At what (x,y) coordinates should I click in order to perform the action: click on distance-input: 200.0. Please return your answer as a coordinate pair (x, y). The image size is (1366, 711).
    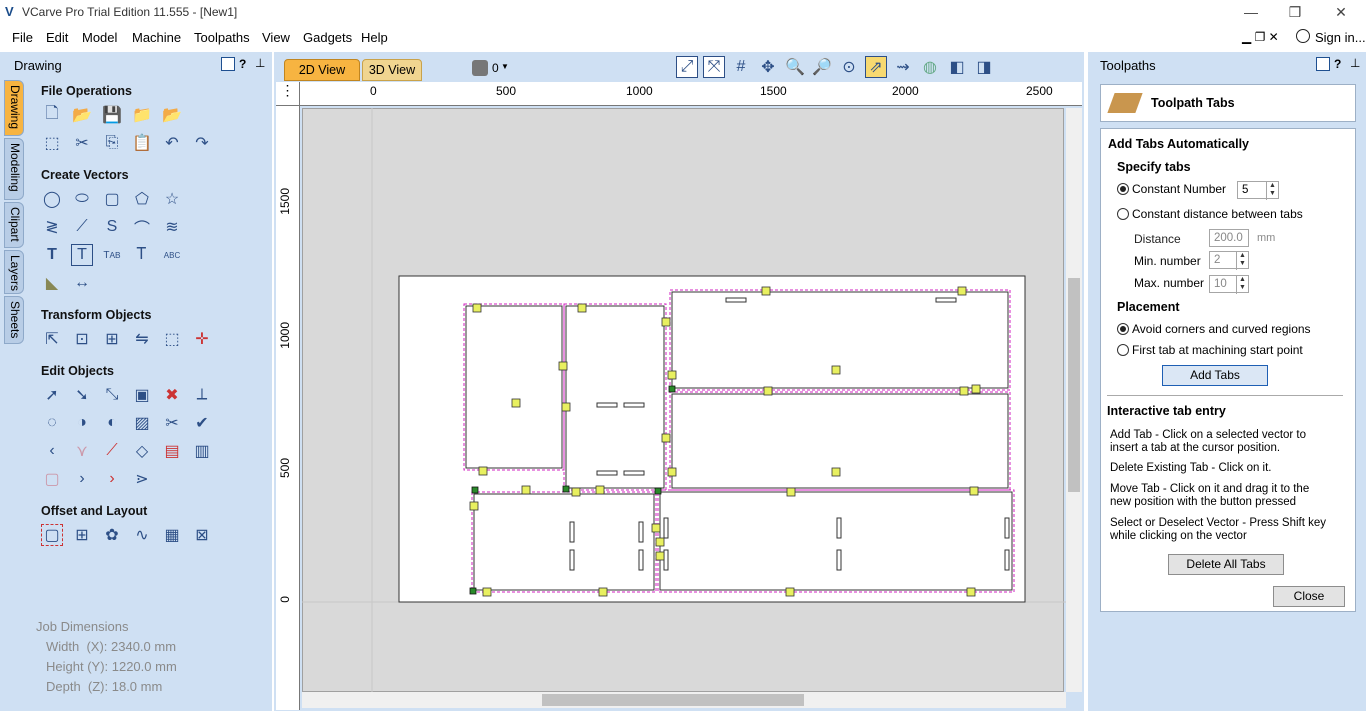
    Looking at the image, I should click on (1229, 238).